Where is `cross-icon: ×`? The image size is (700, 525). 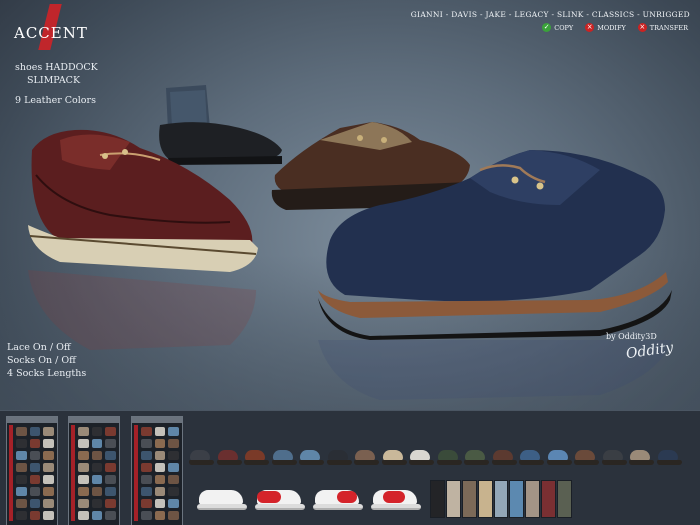 cross-icon: × is located at coordinates (642, 27).